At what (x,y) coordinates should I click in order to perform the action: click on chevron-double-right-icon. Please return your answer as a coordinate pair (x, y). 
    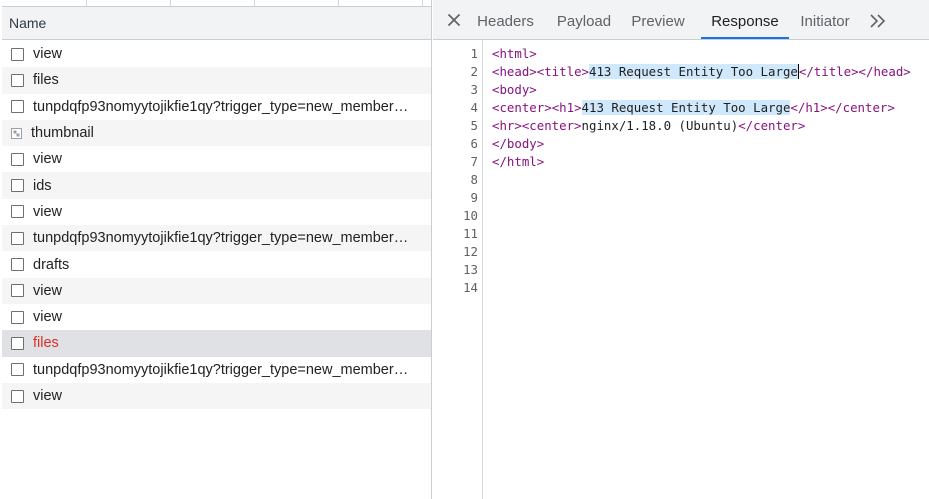
    Looking at the image, I should click on (878, 21).